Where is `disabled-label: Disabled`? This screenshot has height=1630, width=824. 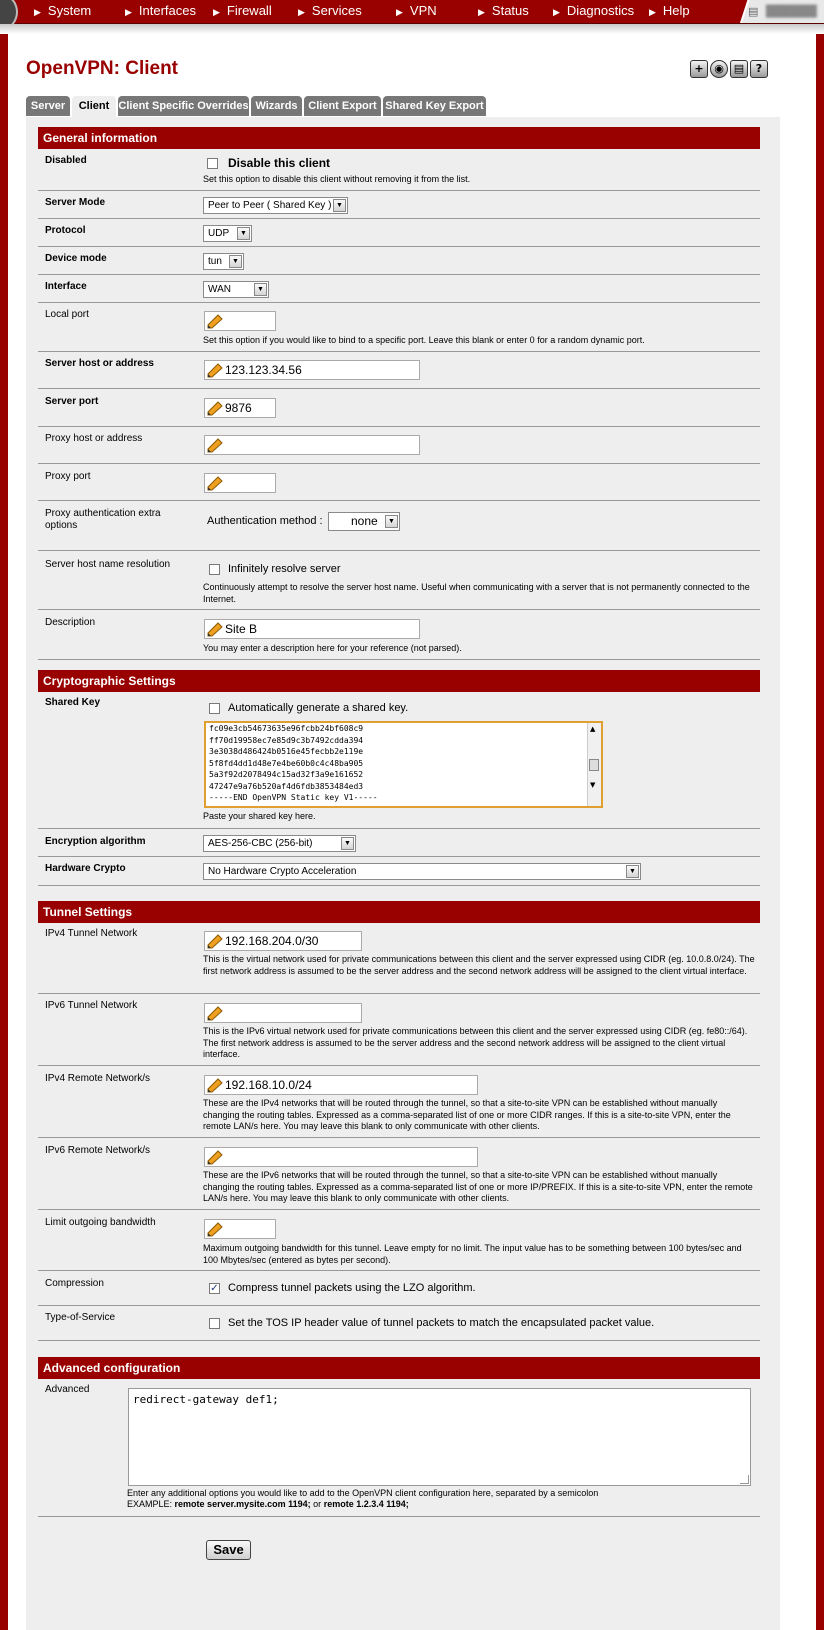
disabled-label: Disabled is located at coordinates (66, 160).